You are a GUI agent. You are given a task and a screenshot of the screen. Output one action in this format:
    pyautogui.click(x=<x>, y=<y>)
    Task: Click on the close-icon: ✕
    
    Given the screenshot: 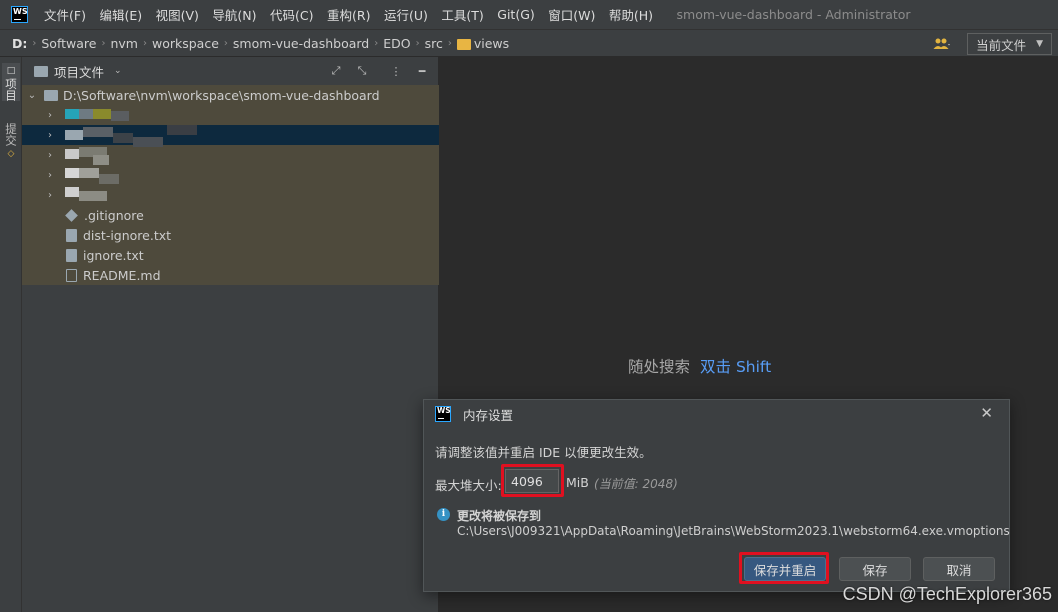 What is the action you would take?
    pyautogui.click(x=986, y=413)
    